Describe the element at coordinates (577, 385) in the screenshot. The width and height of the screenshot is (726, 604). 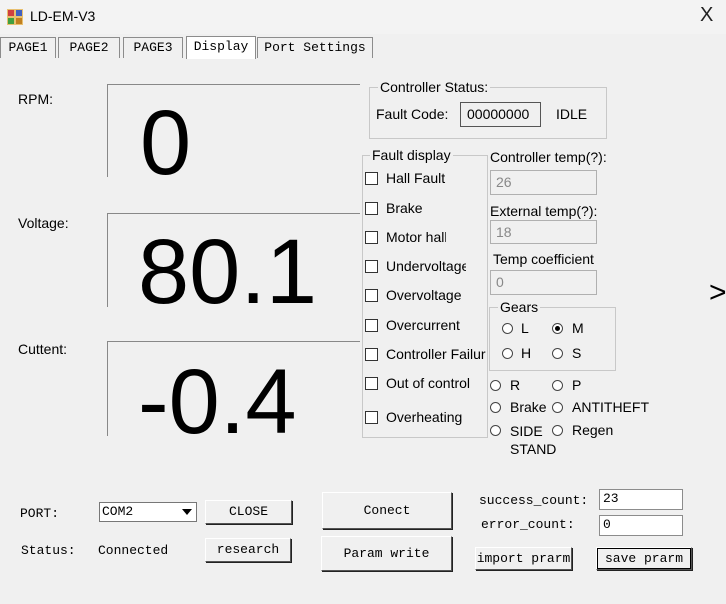
I see `label-mode-p: P` at that location.